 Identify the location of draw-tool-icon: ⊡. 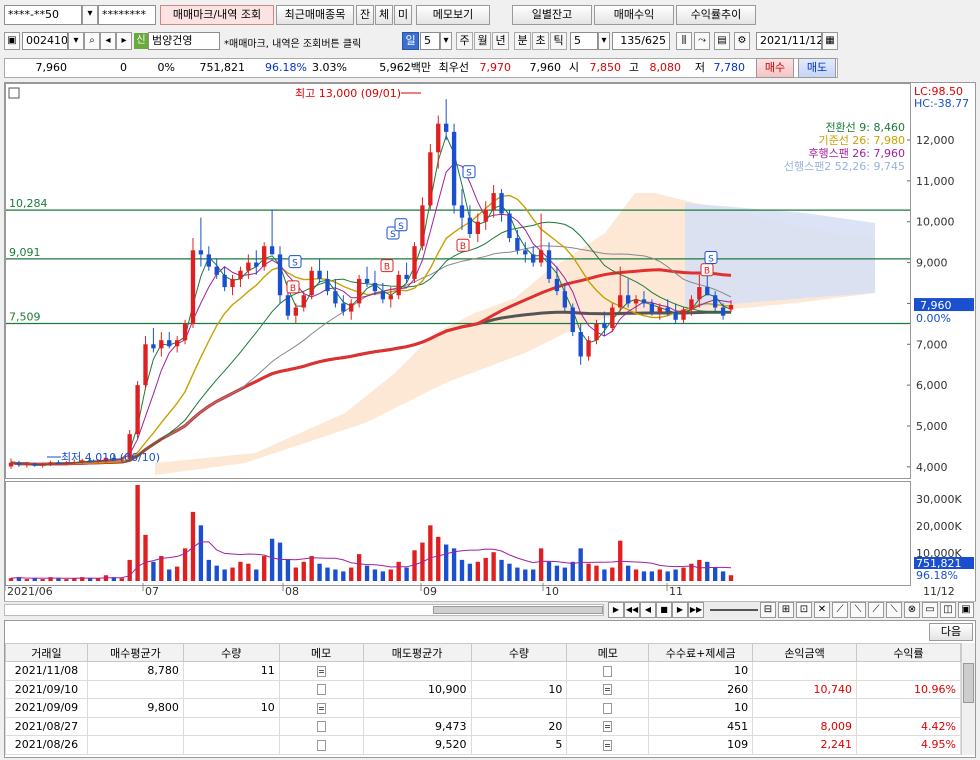
(804, 610).